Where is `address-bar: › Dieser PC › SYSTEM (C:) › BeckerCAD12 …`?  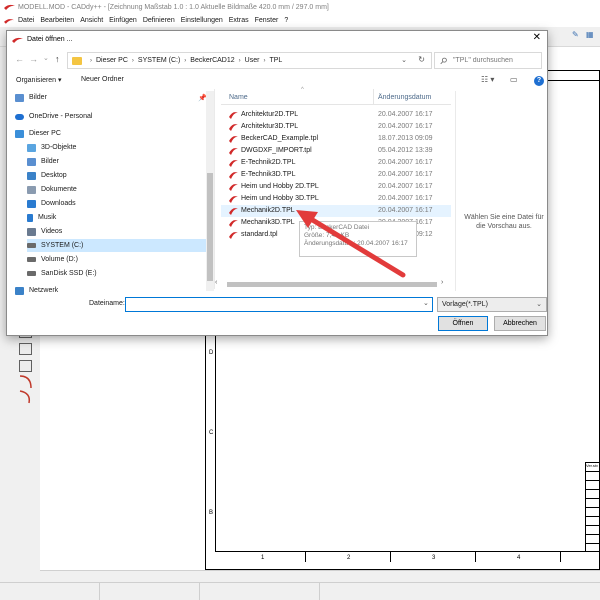 address-bar: › Dieser PC › SYSTEM (C:) › BeckerCAD12 … is located at coordinates (249, 60).